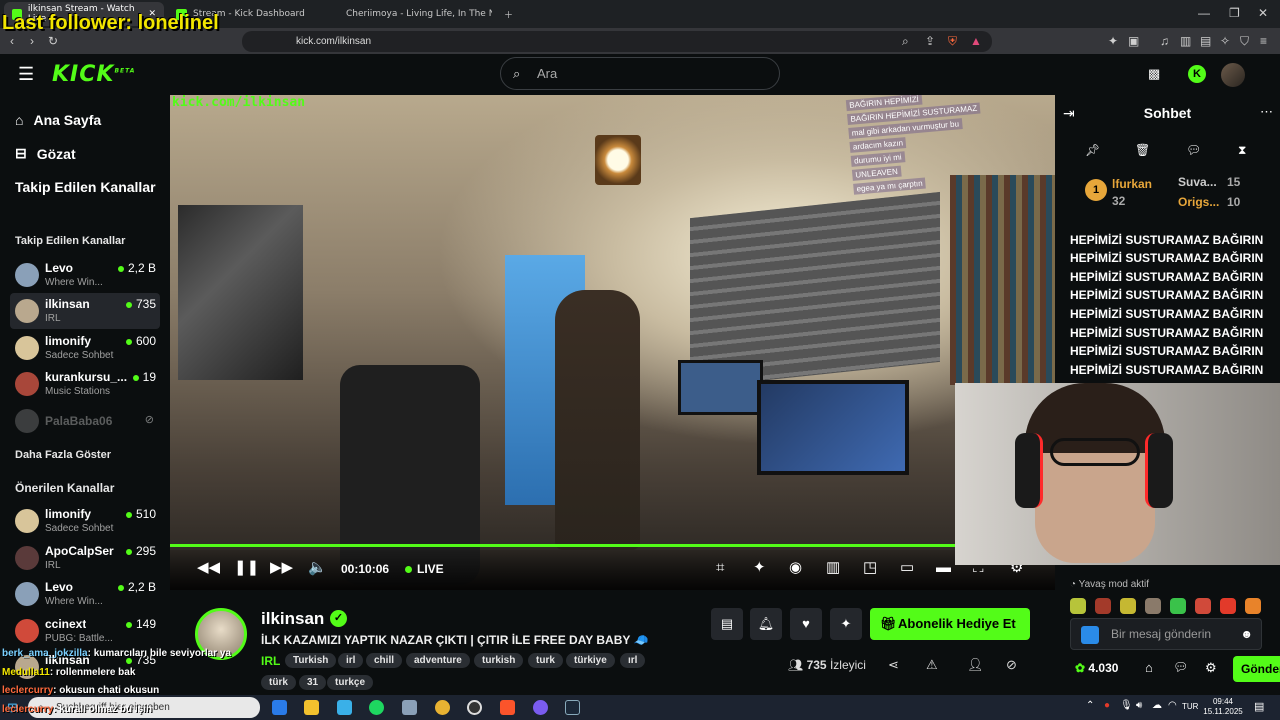  Describe the element at coordinates (85, 594) in the screenshot. I see `sidebar-rec-levo: Levo Where Win... 2,2 B` at that location.